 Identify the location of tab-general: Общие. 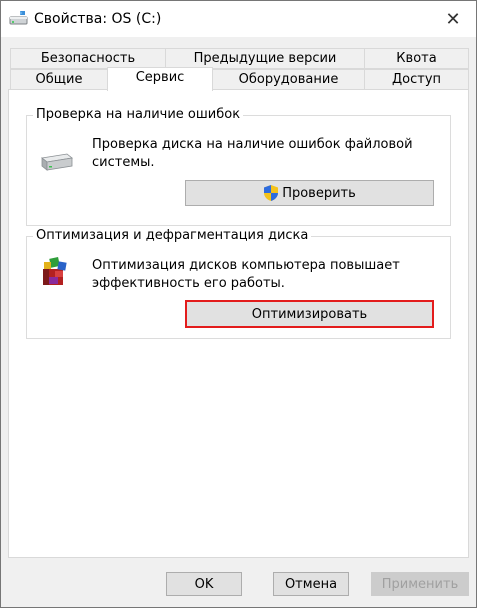
(59, 79).